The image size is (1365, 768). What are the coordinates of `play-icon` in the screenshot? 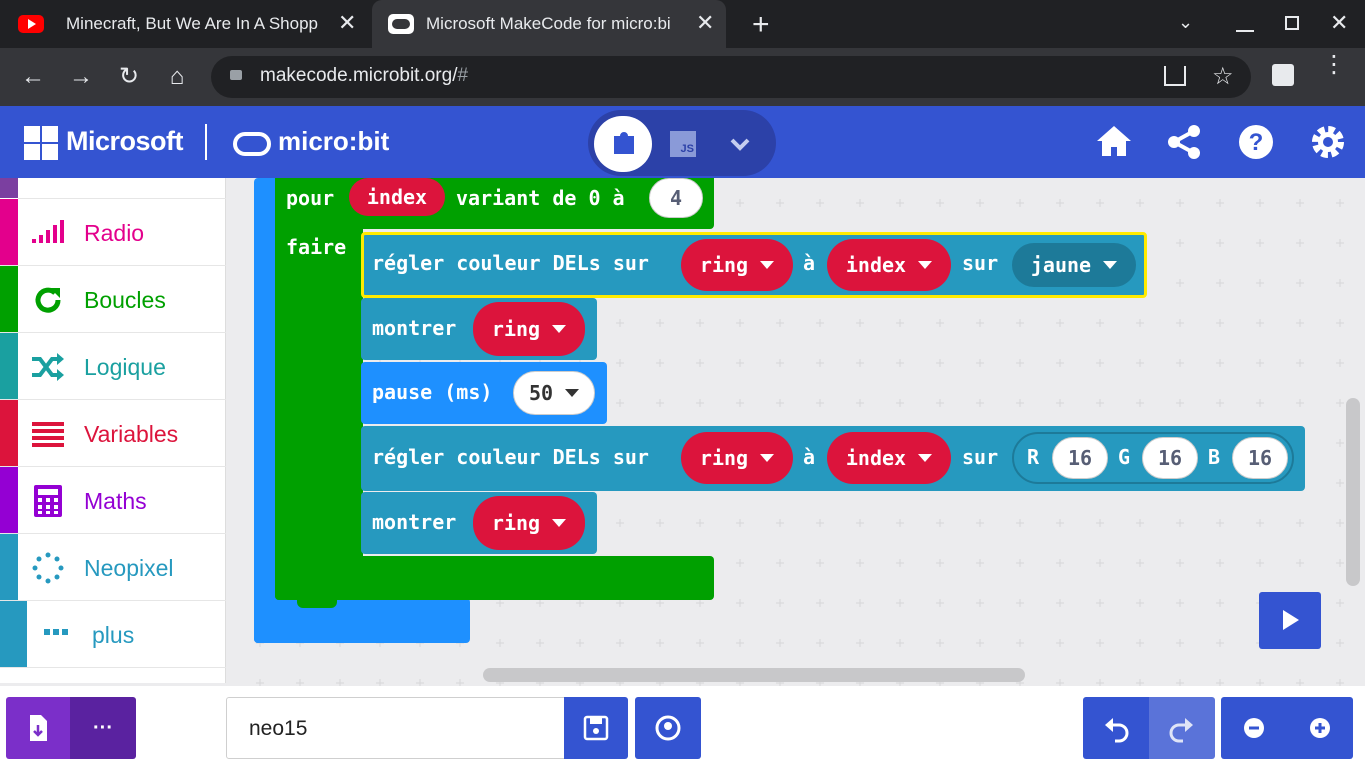 It's located at (1291, 620).